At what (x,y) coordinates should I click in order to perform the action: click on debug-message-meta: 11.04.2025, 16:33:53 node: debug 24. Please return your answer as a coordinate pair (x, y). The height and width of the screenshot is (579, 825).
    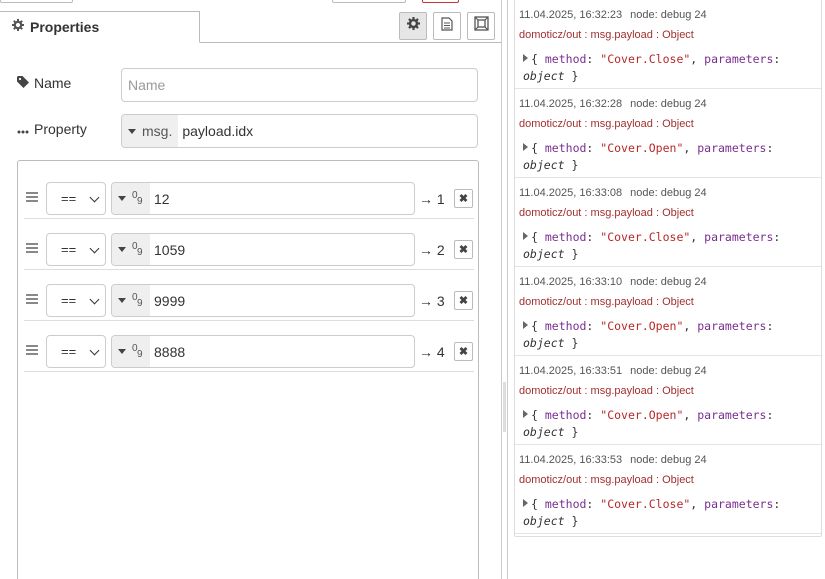
    Looking at the image, I should click on (613, 460).